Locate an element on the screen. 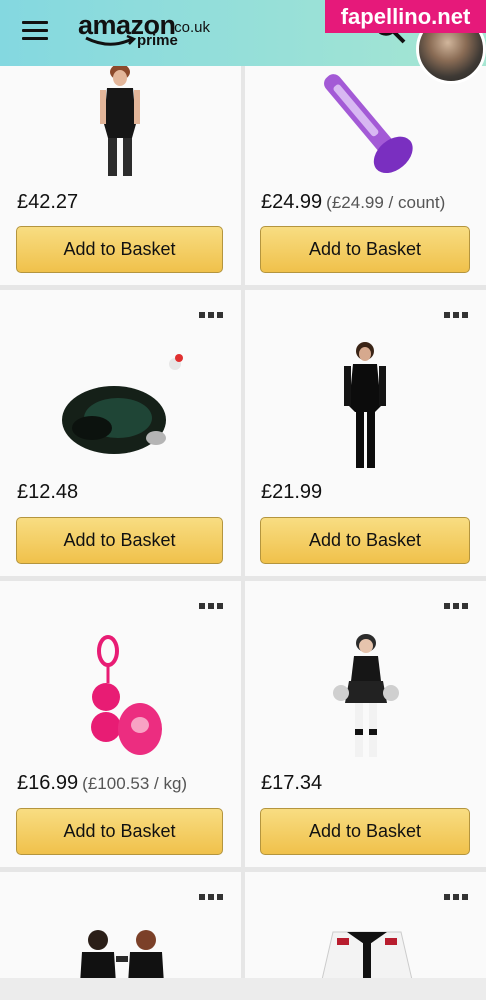 The image size is (486, 1000). product-card: £42.27 Add to Basket is located at coordinates (120, 175).